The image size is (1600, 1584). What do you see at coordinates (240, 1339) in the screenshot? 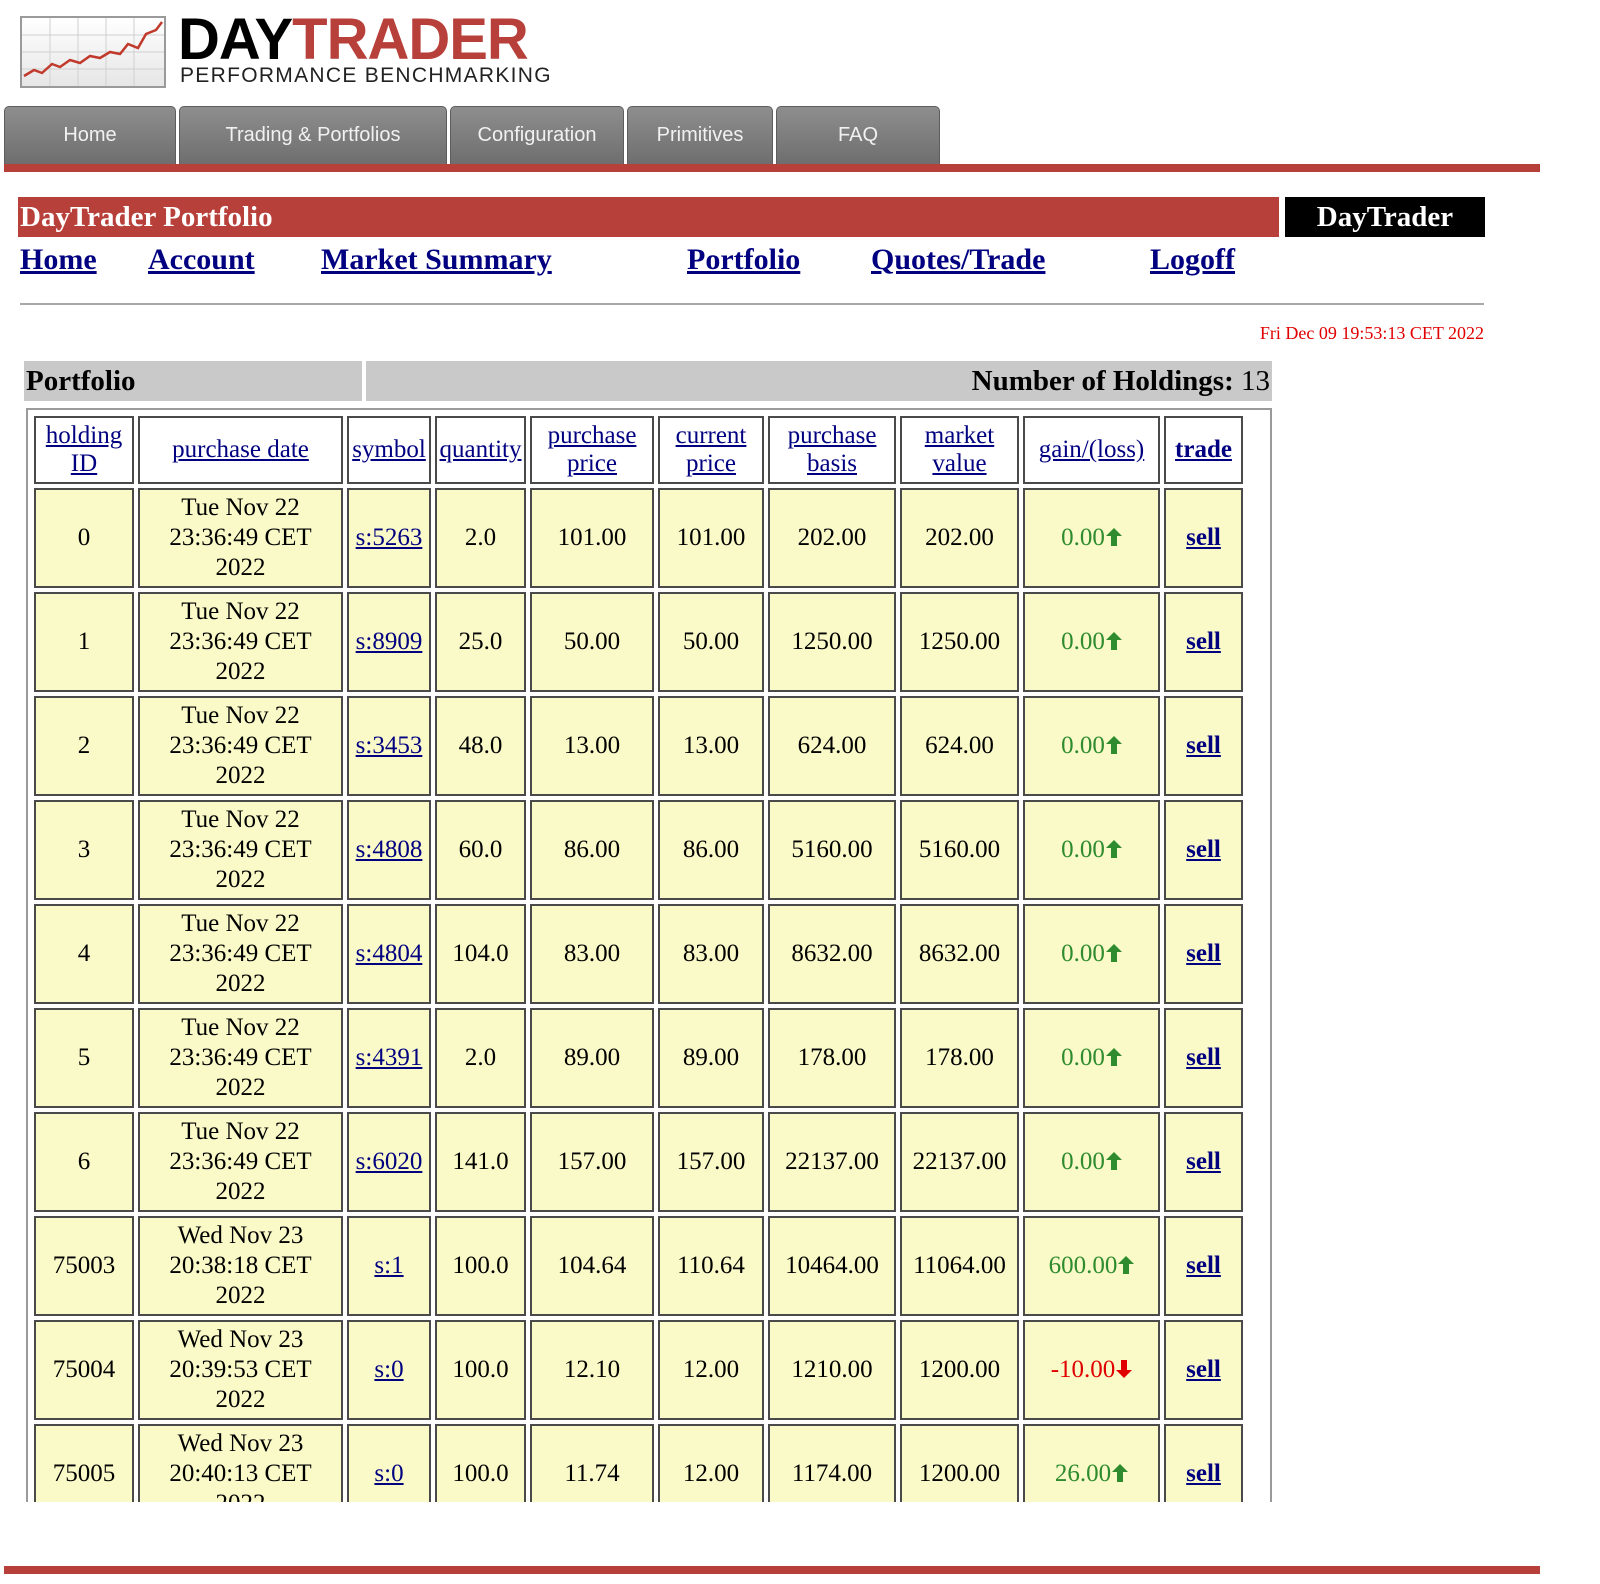
I see `purchase-date-line1: Wed Nov 23` at bounding box center [240, 1339].